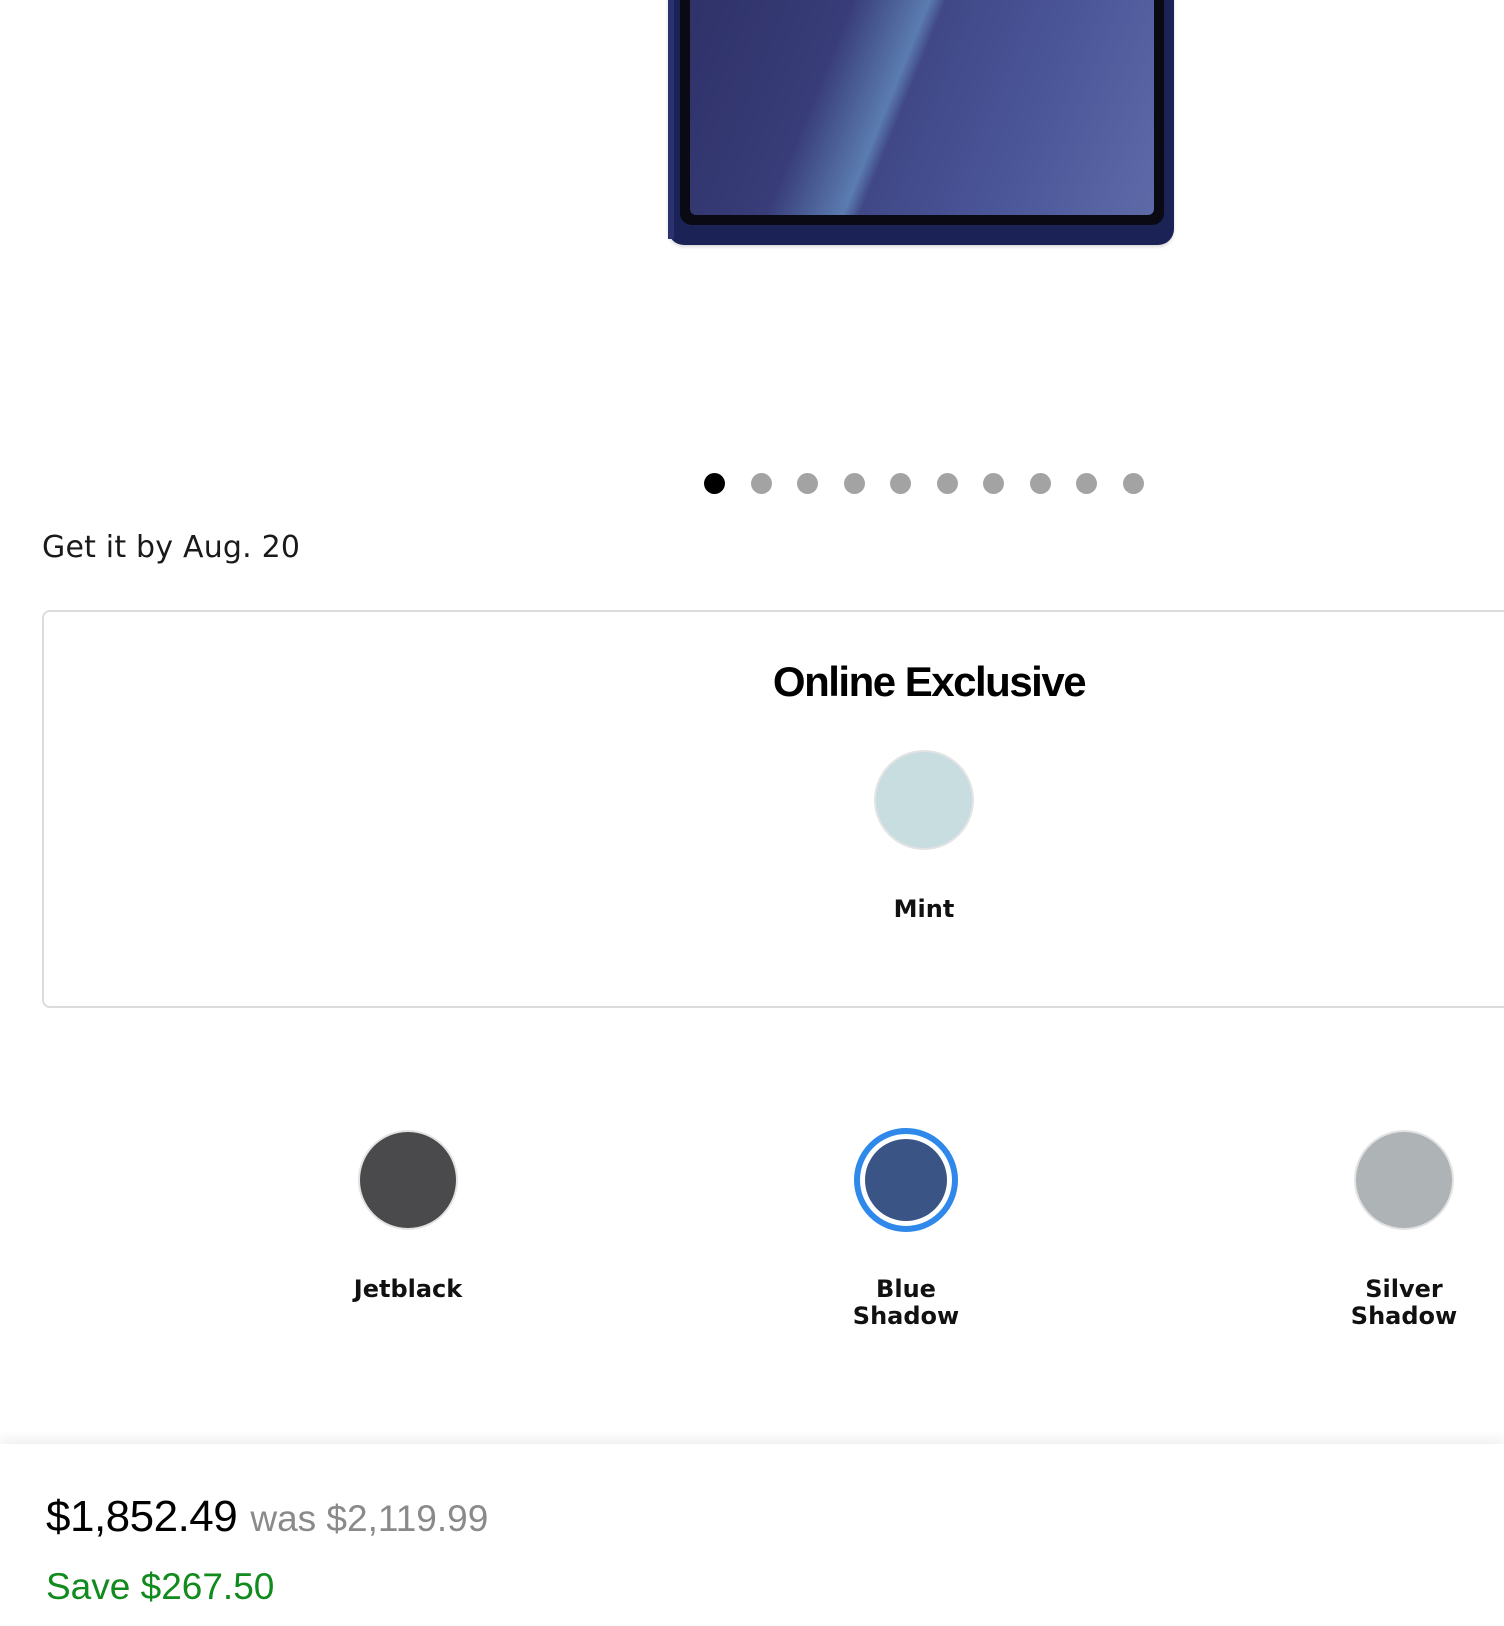 Image resolution: width=1504 pixels, height=1626 pixels. I want to click on carousel-pagination, so click(924, 484).